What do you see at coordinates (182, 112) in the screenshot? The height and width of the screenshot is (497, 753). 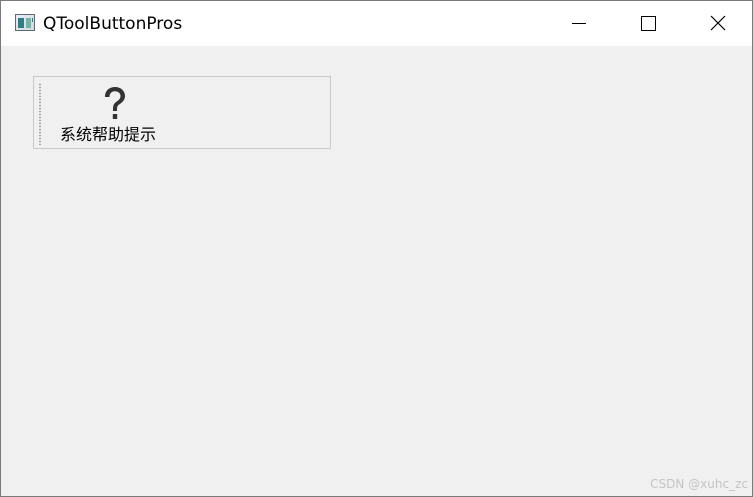 I see `toolbar: 系统帮助提示` at bounding box center [182, 112].